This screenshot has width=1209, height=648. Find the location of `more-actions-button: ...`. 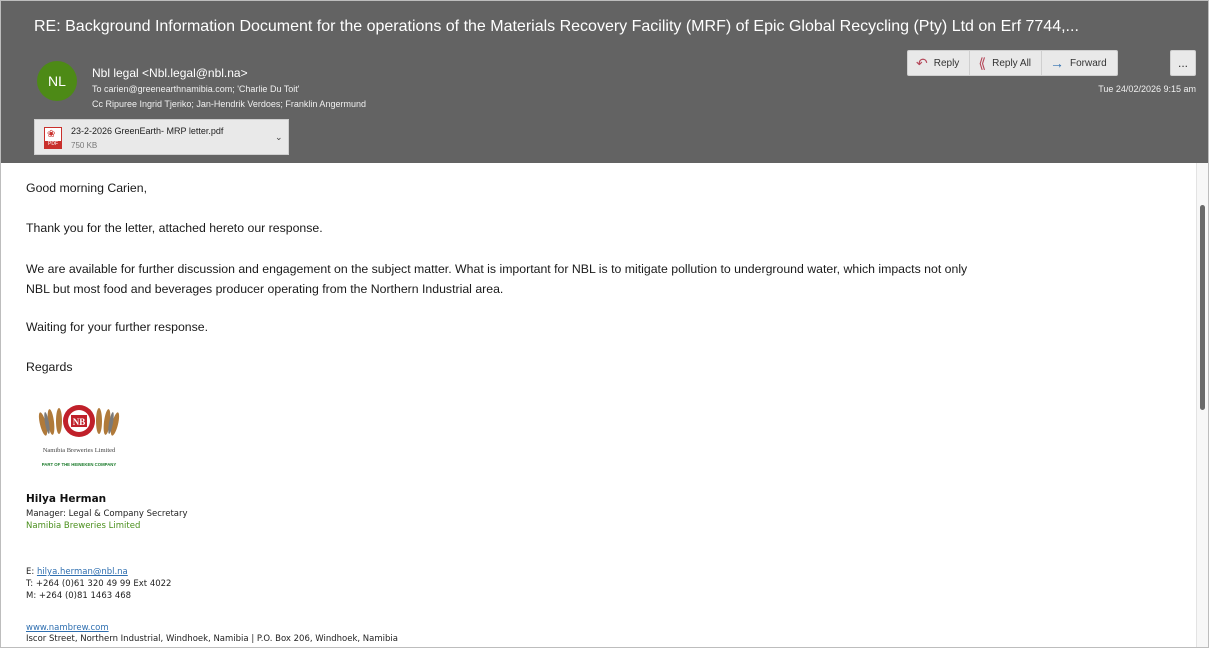

more-actions-button: ... is located at coordinates (1183, 63).